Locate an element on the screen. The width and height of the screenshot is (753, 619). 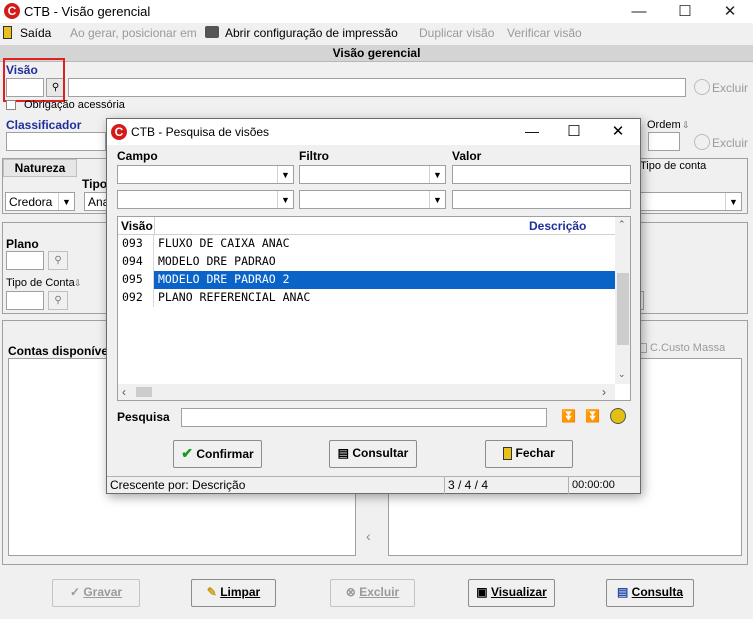
row-code: 095 is located at coordinates (136, 280).